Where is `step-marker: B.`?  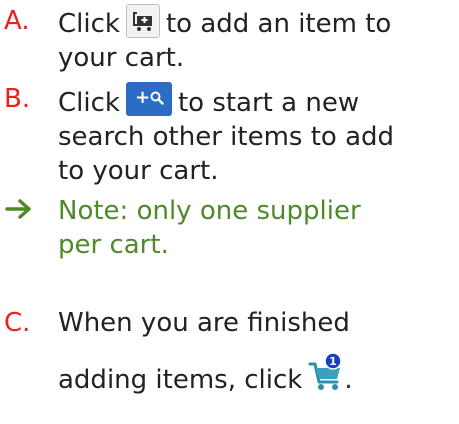 step-marker: B. is located at coordinates (17, 99).